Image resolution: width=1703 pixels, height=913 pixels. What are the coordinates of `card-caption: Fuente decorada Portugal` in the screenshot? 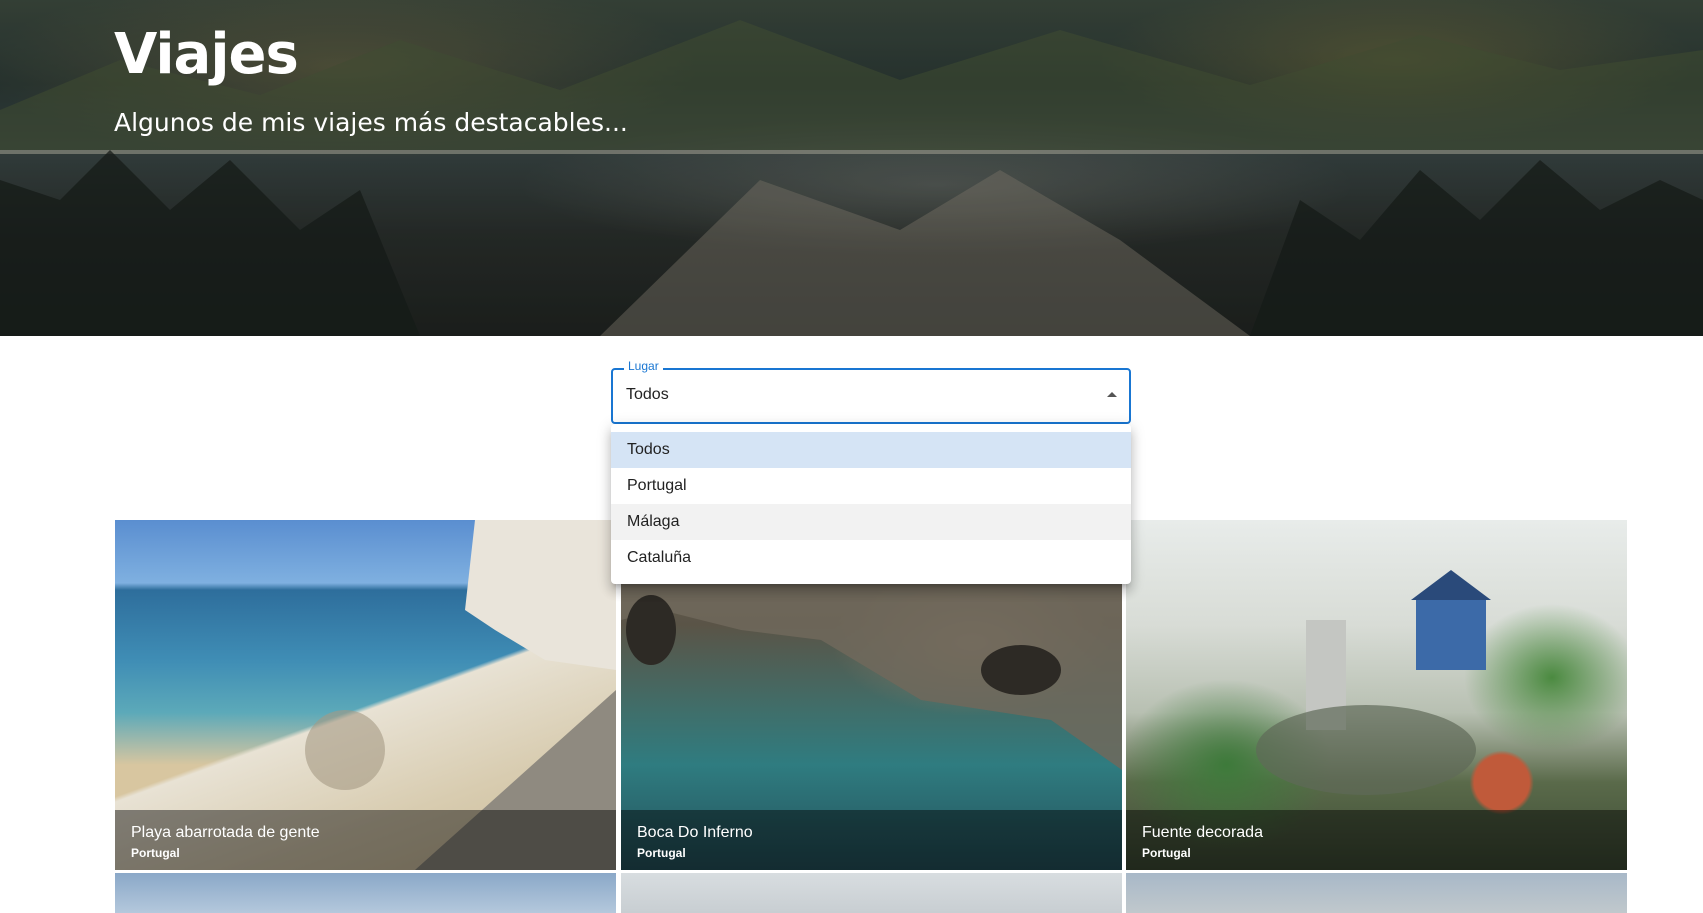 It's located at (1376, 840).